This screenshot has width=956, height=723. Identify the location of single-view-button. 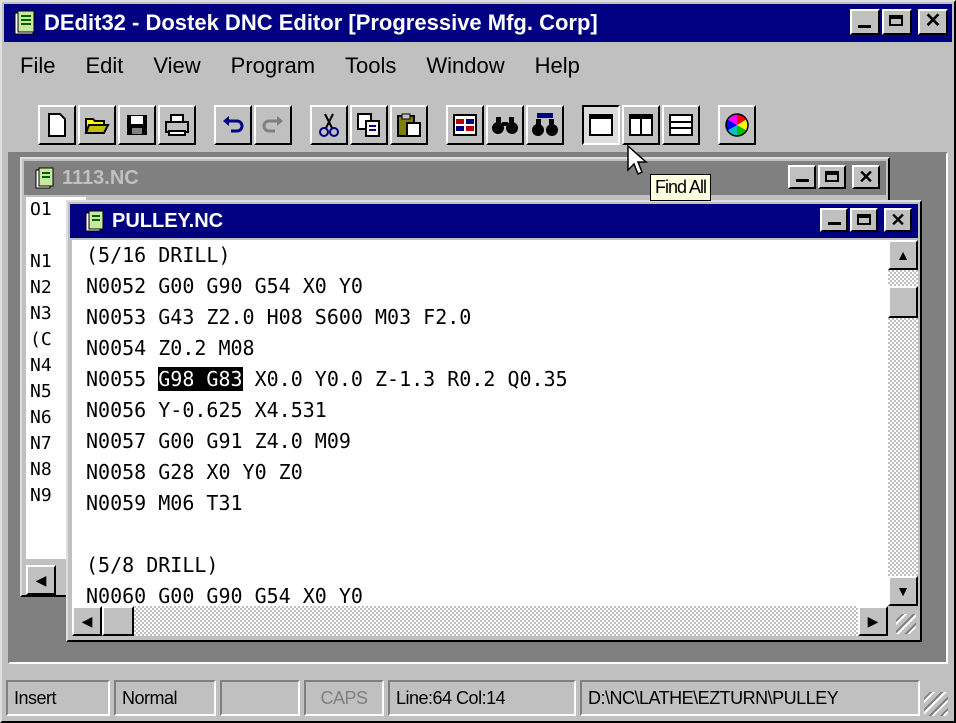
(601, 125).